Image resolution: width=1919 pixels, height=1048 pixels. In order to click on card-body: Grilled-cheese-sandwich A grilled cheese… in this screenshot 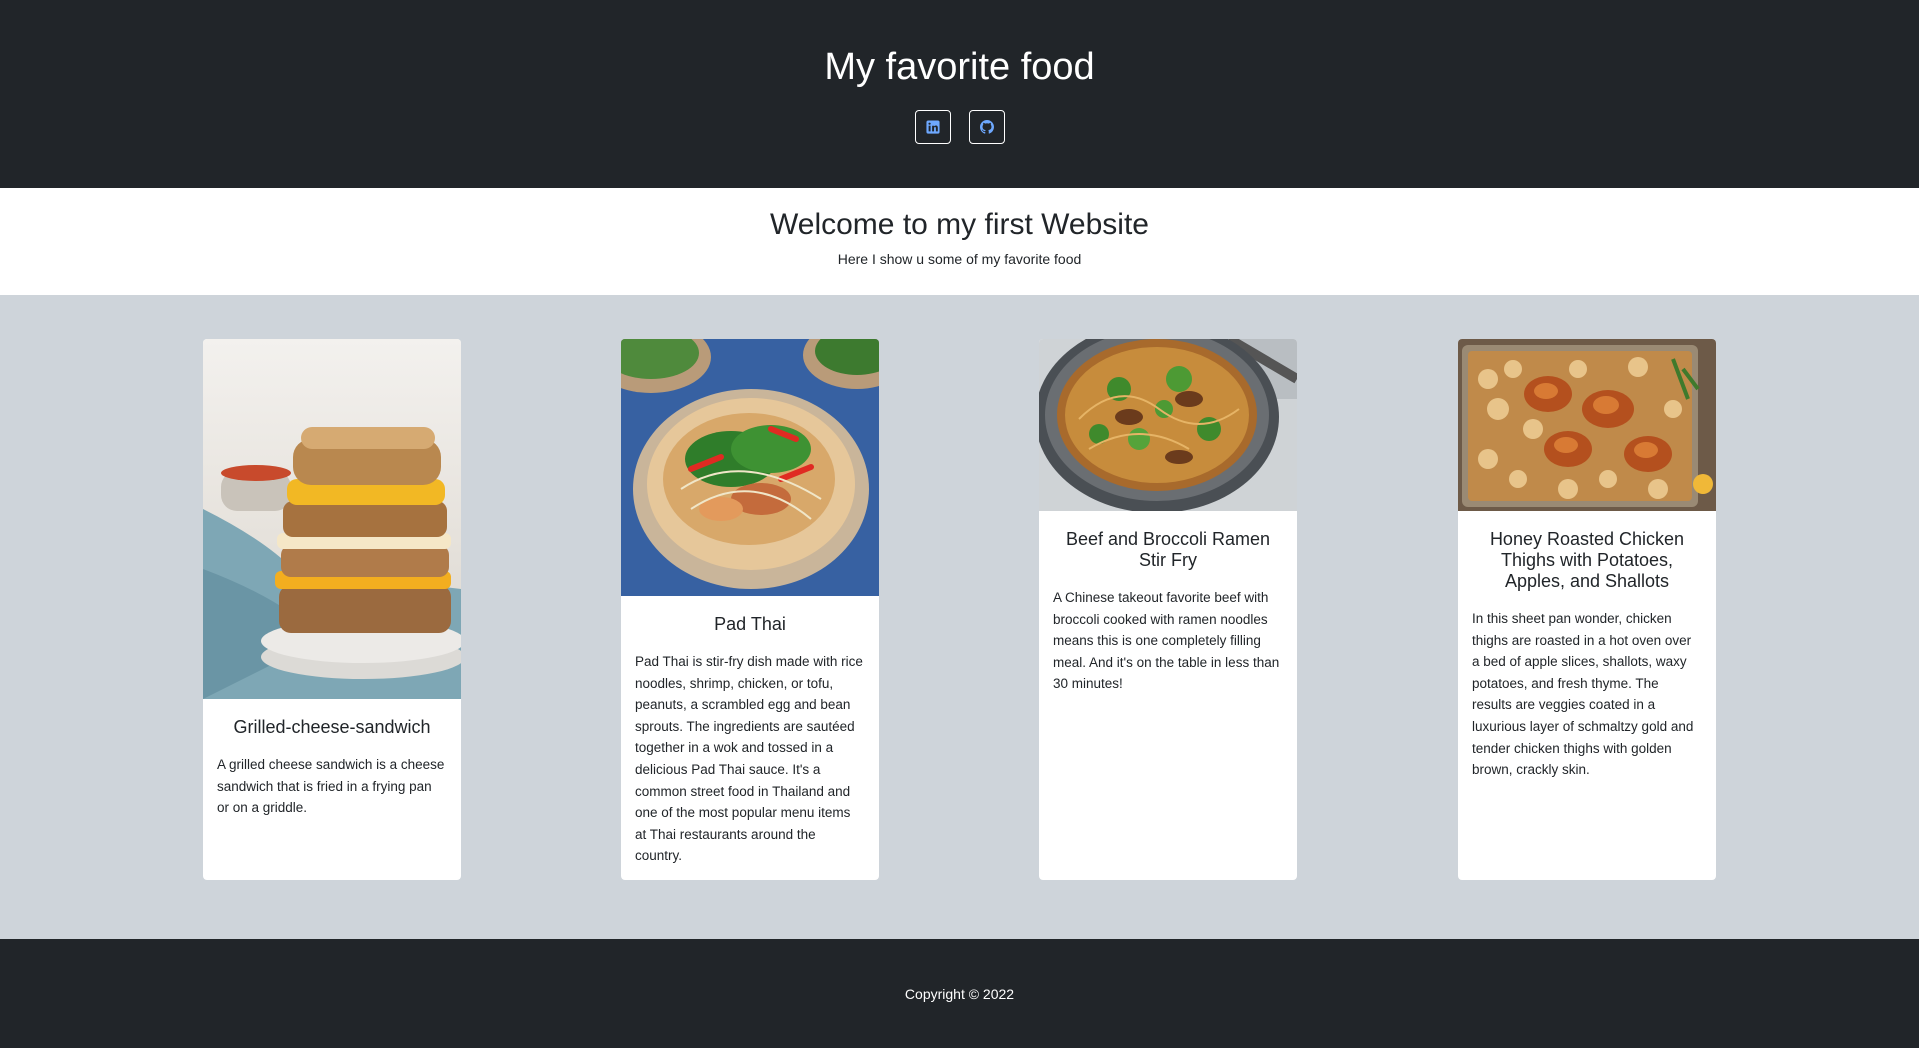, I will do `click(332, 759)`.